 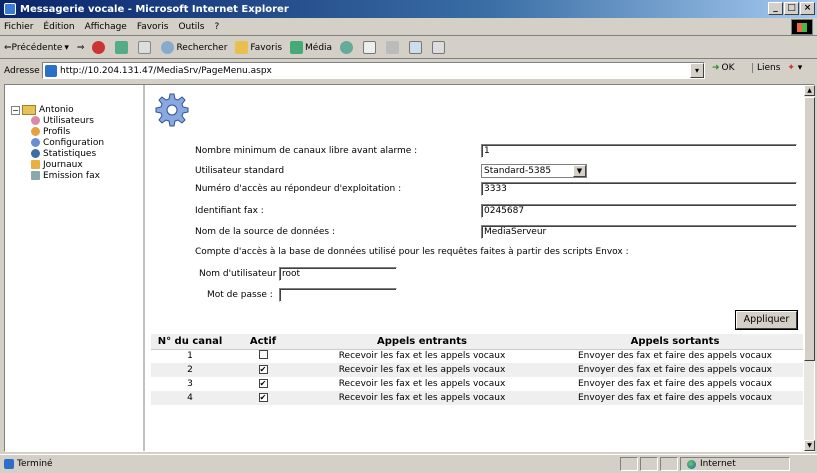 What do you see at coordinates (35, 164) in the screenshot?
I see `journal-icon` at bounding box center [35, 164].